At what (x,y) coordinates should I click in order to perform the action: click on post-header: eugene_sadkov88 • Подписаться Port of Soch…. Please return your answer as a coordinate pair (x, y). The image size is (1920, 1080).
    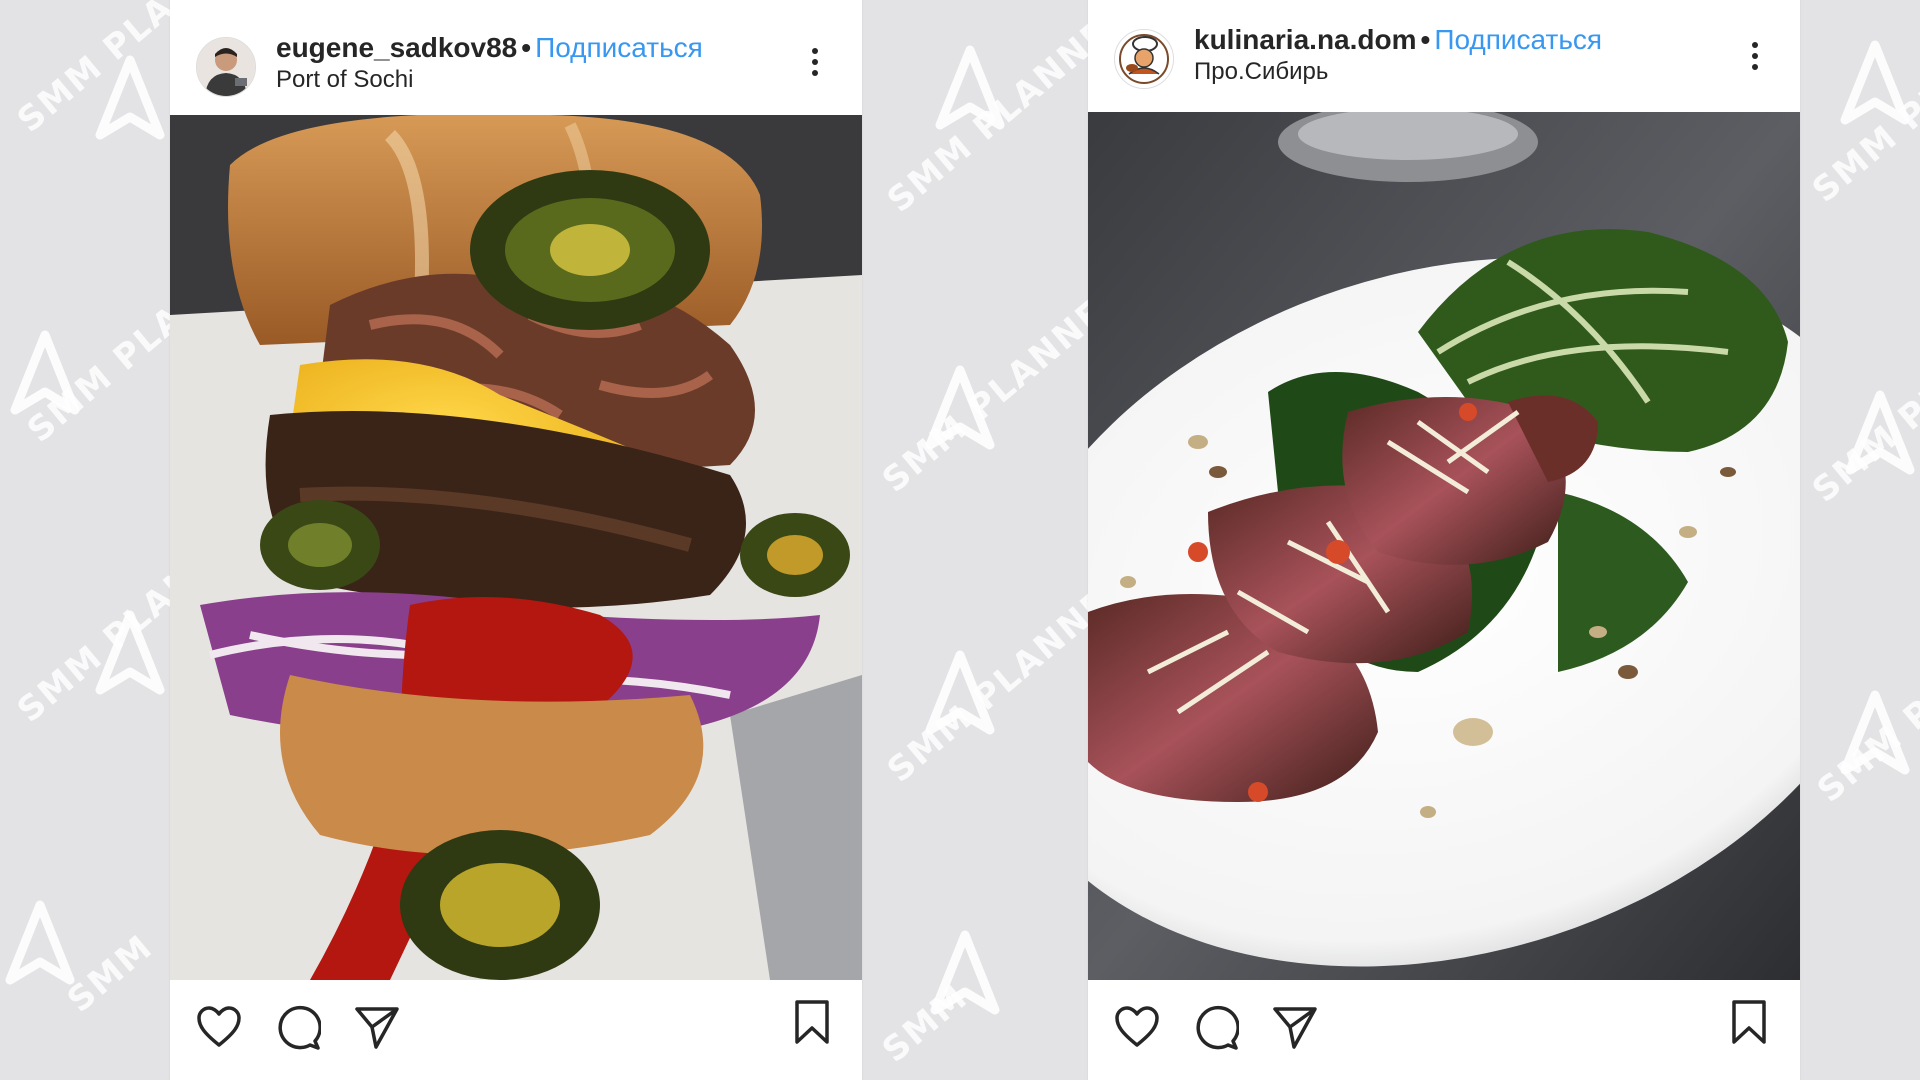
    Looking at the image, I should click on (516, 56).